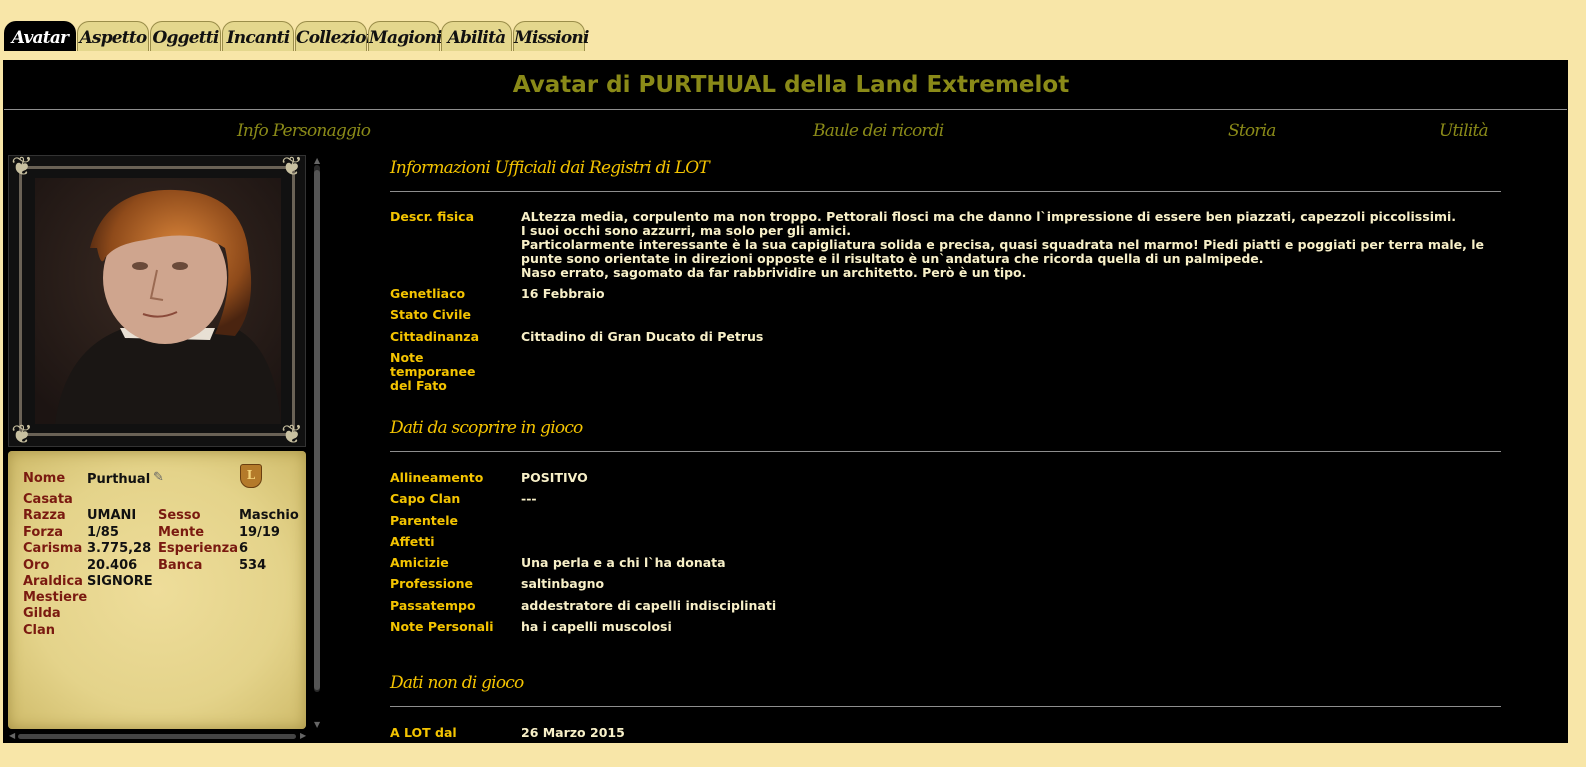 This screenshot has height=767, width=1586. I want to click on scrollbar-horizontal, so click(157, 736).